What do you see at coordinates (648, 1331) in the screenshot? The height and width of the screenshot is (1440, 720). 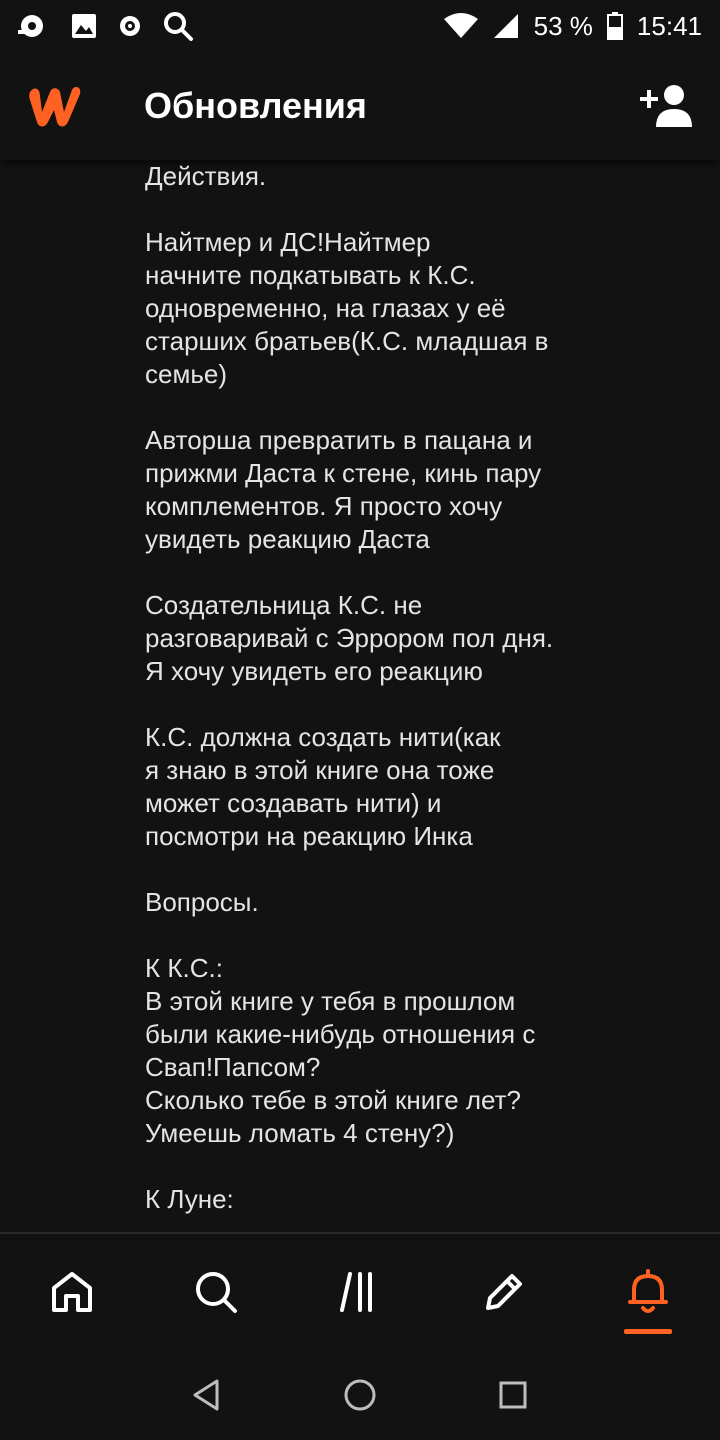 I see `active-tab-indicator` at bounding box center [648, 1331].